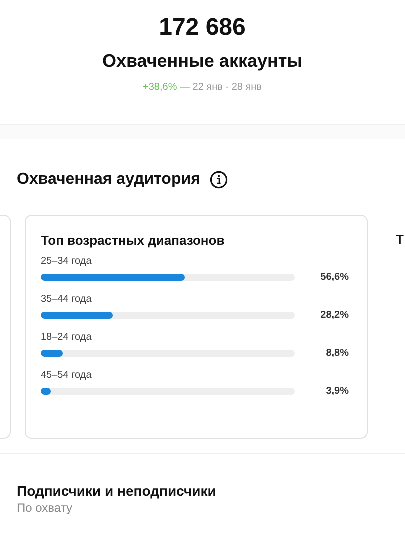 This screenshot has height=540, width=405. Describe the element at coordinates (67, 300) in the screenshot. I see `age-label: 35–44 года` at that location.